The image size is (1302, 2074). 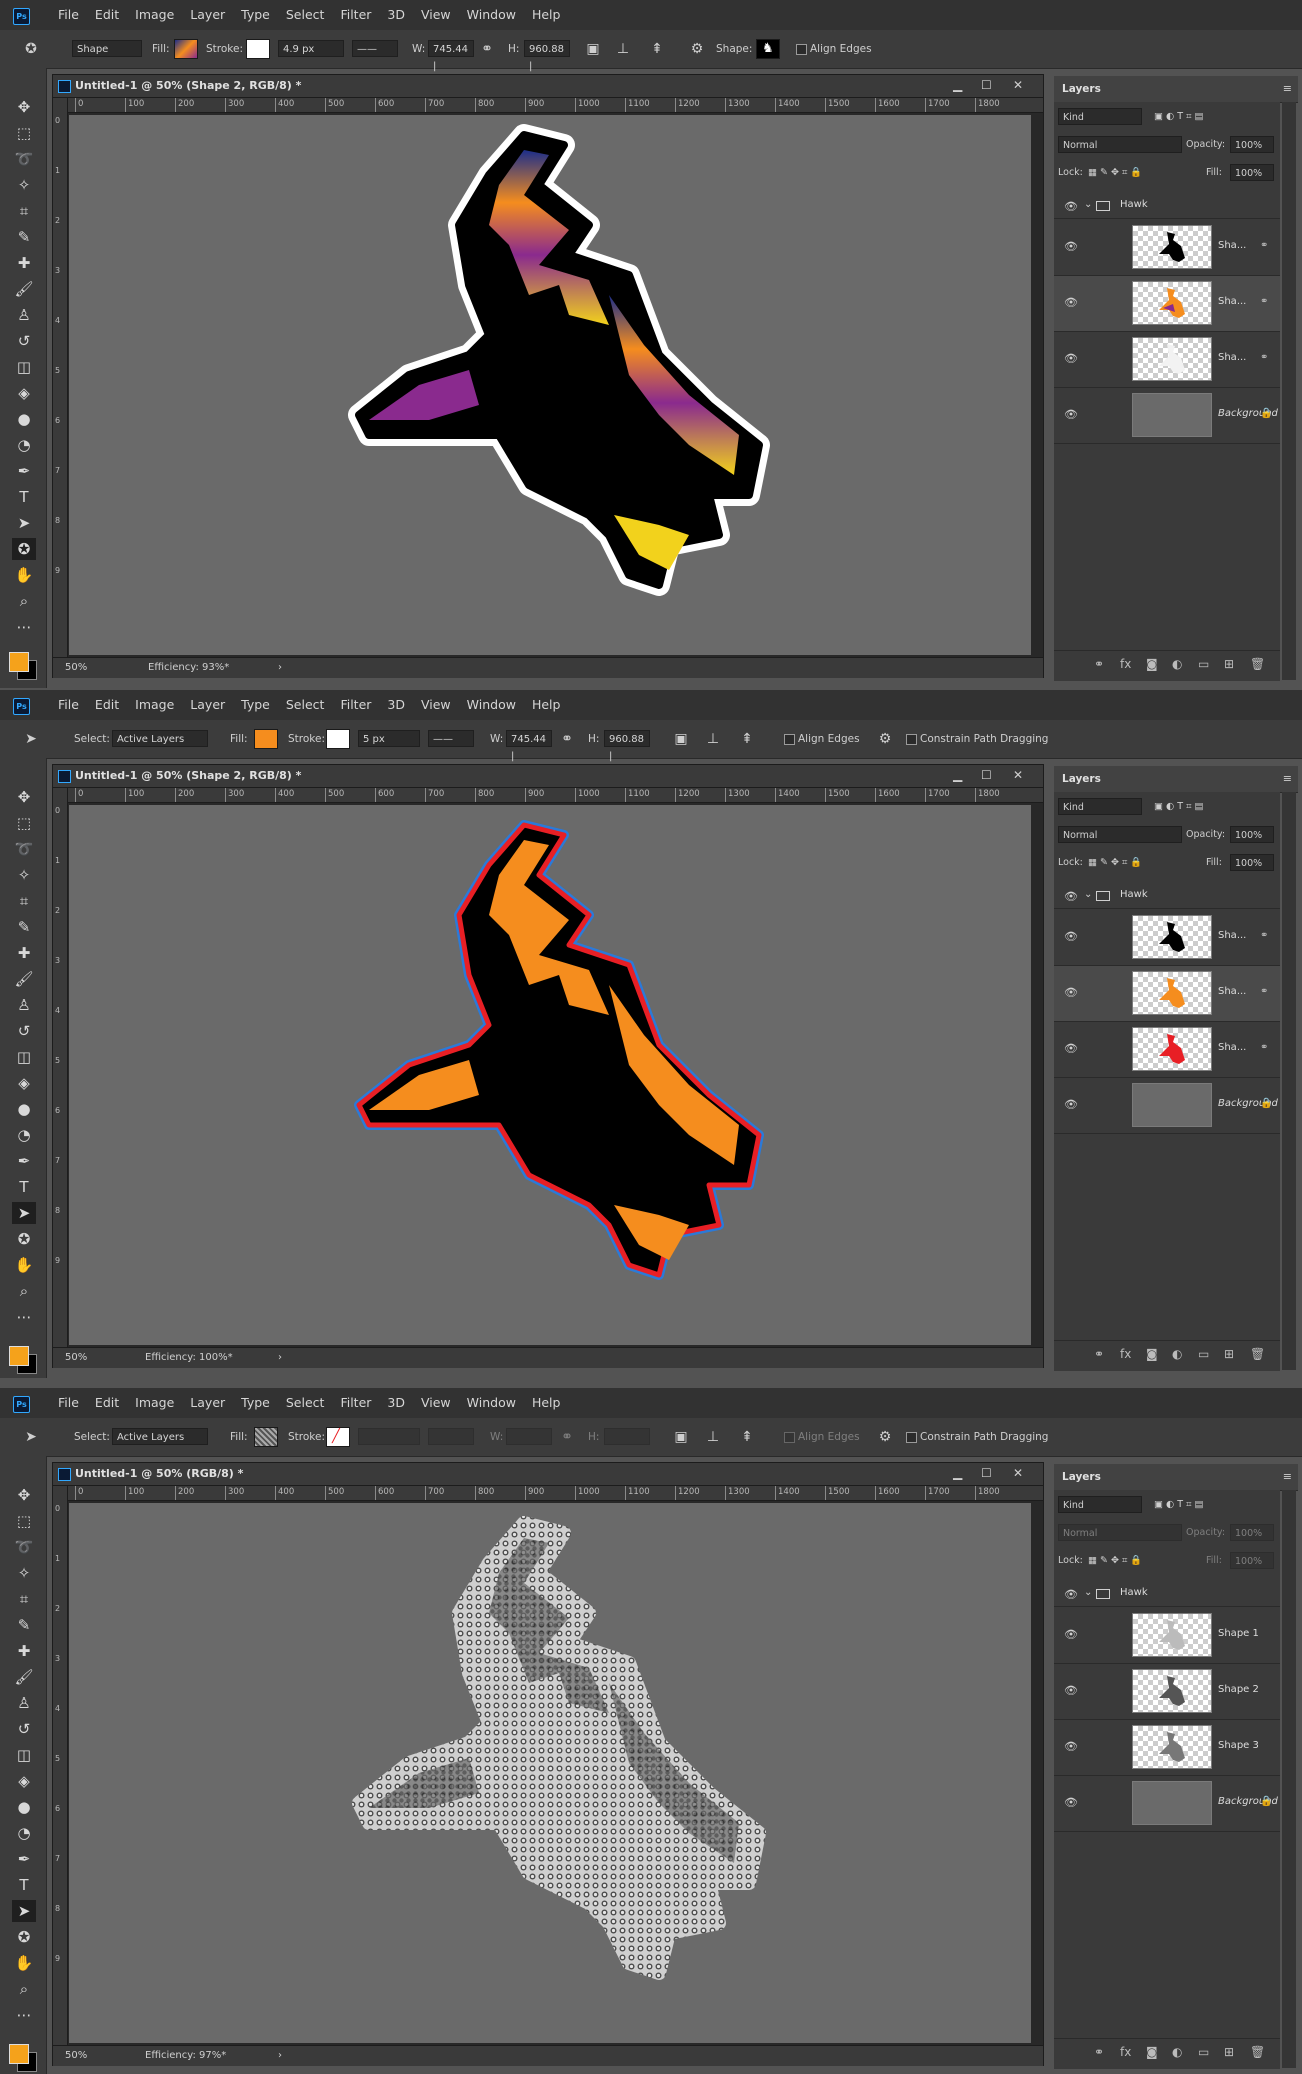 I want to click on paint-bucket-icon: ◈, so click(x=24, y=1083).